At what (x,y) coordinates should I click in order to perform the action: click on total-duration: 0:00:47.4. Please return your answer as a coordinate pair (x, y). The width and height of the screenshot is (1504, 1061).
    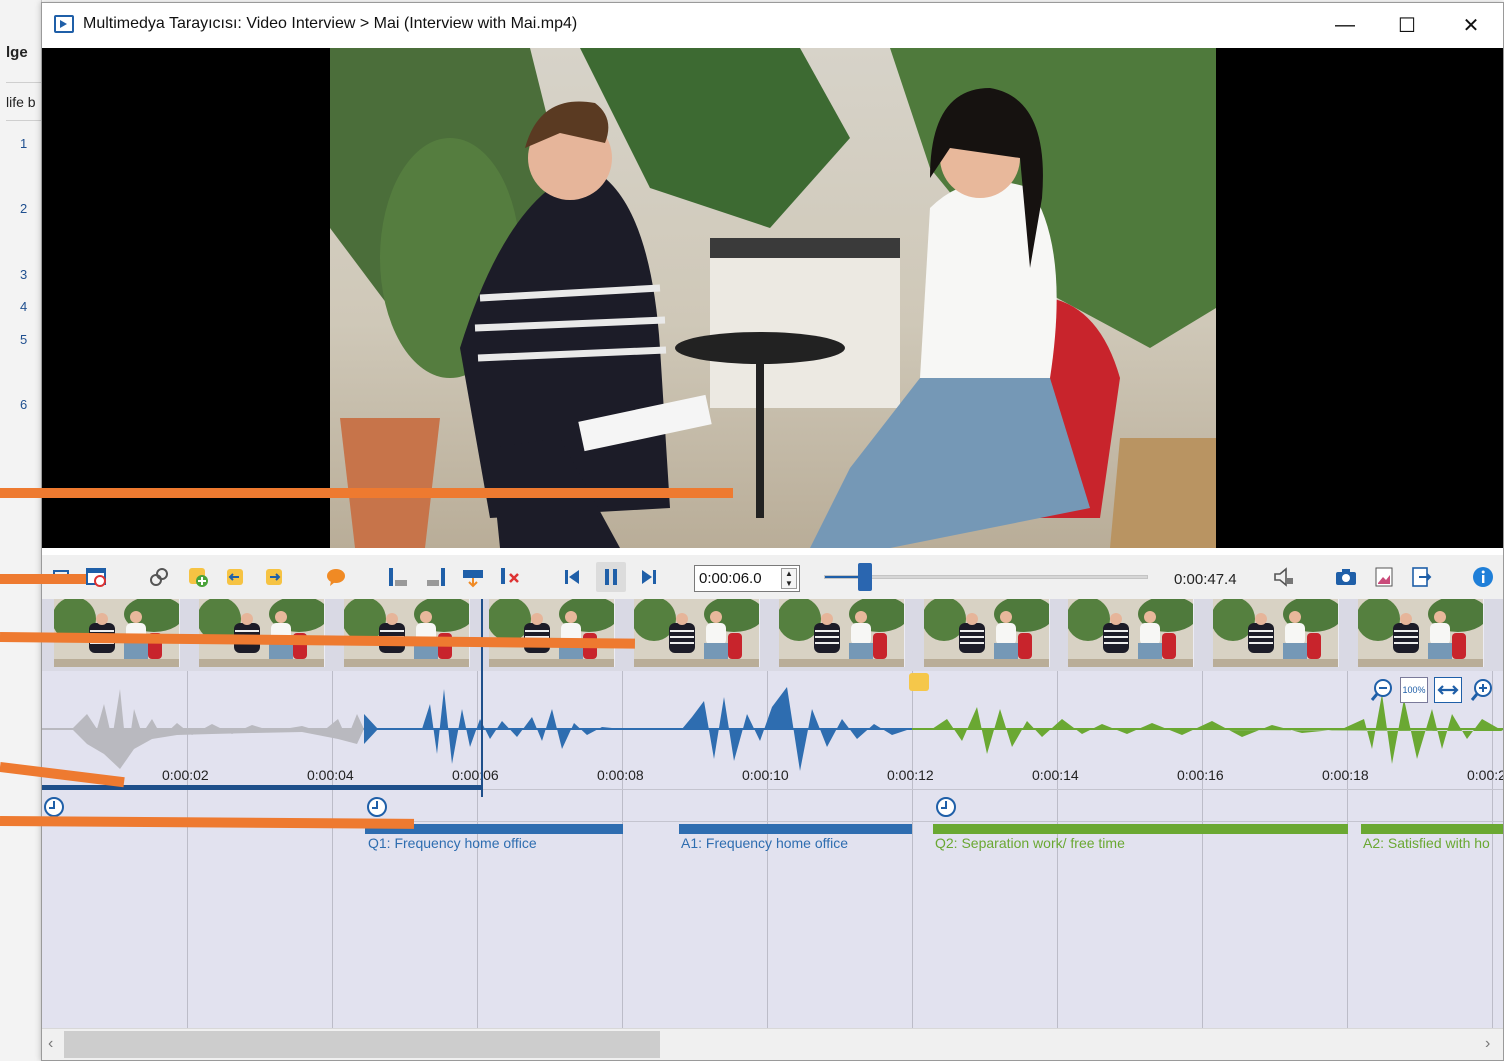
    Looking at the image, I should click on (1205, 579).